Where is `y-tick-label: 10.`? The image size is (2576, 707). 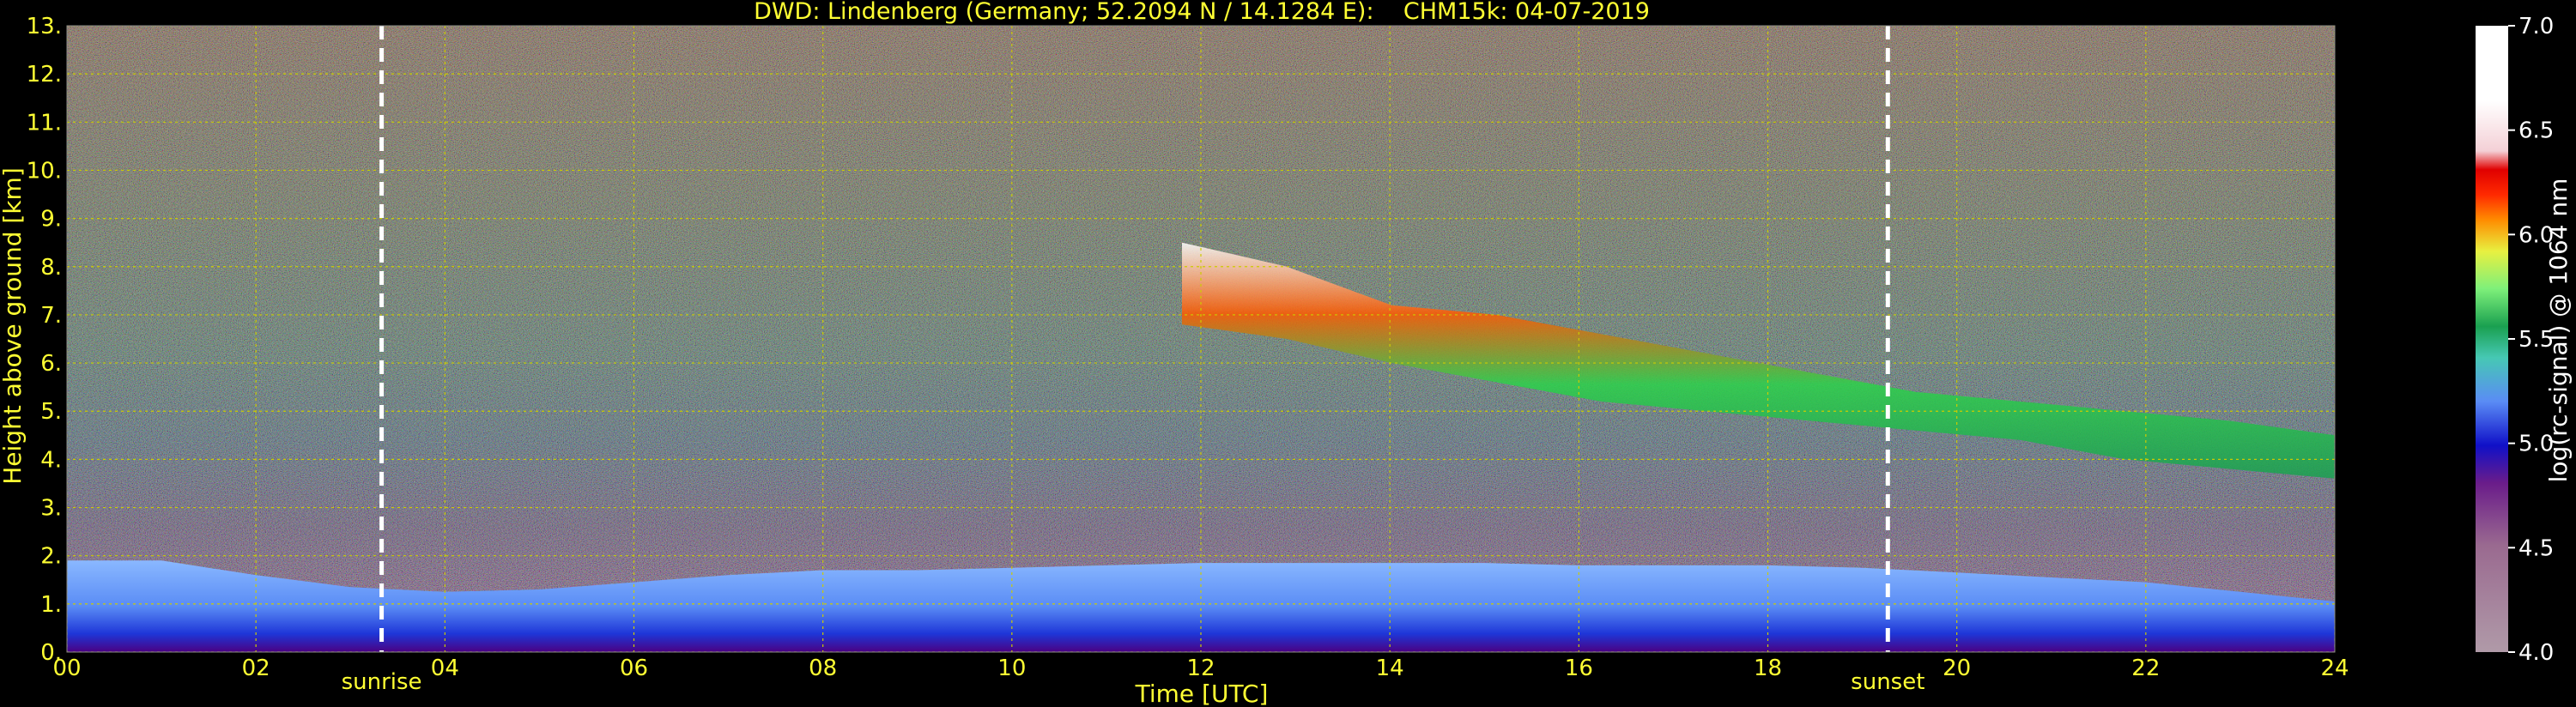 y-tick-label: 10. is located at coordinates (44, 171).